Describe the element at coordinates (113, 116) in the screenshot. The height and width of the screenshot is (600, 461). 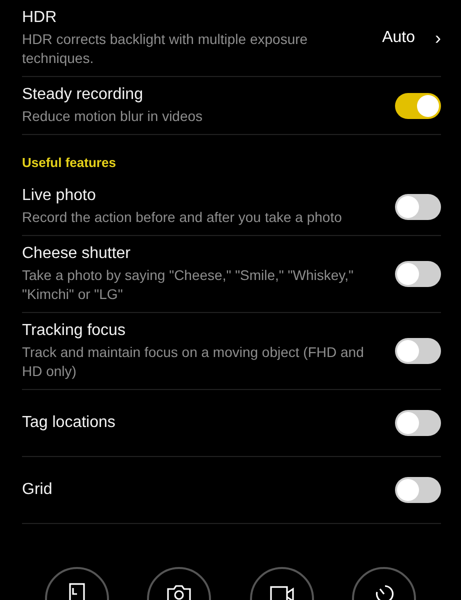
I see `setting-description: Reduce motion blur in videos` at that location.